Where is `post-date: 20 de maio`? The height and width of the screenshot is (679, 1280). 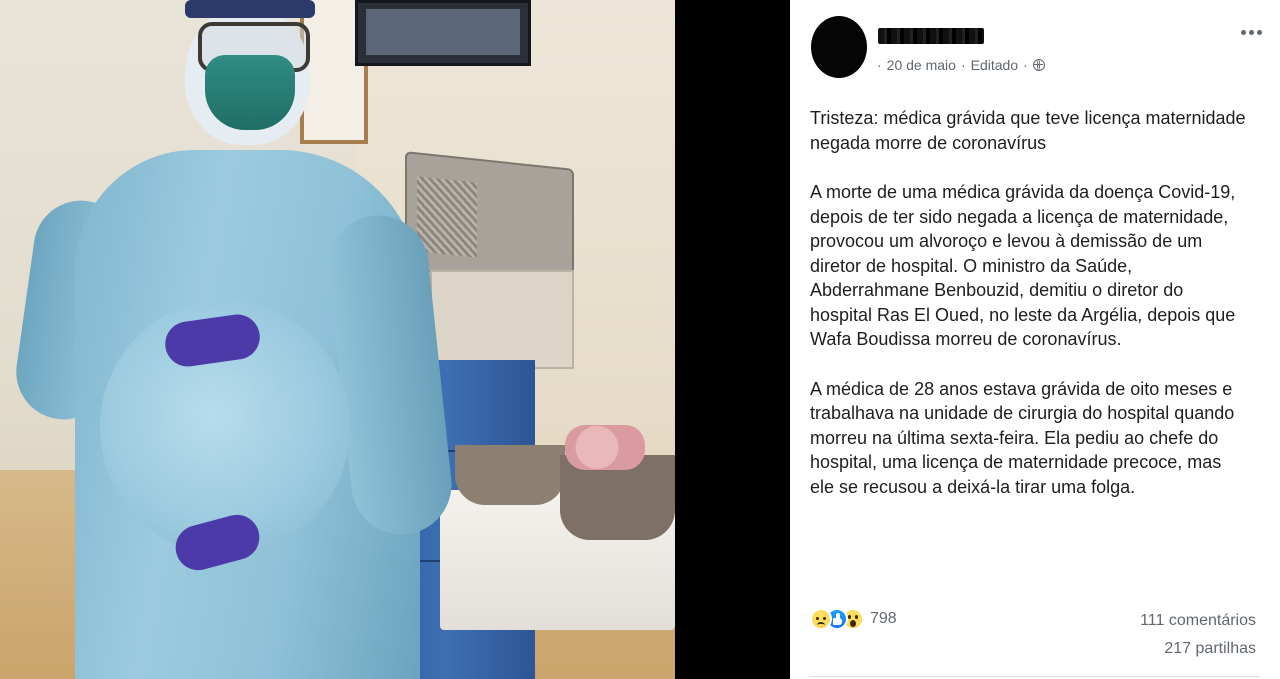
post-date: 20 de maio is located at coordinates (921, 65).